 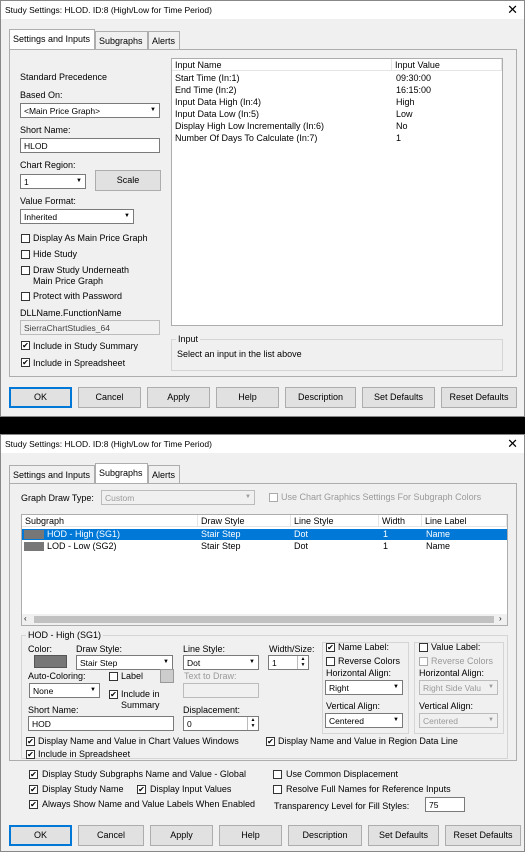 I want to click on width-size-stepper: 1 ▲ ▼, so click(x=288, y=662).